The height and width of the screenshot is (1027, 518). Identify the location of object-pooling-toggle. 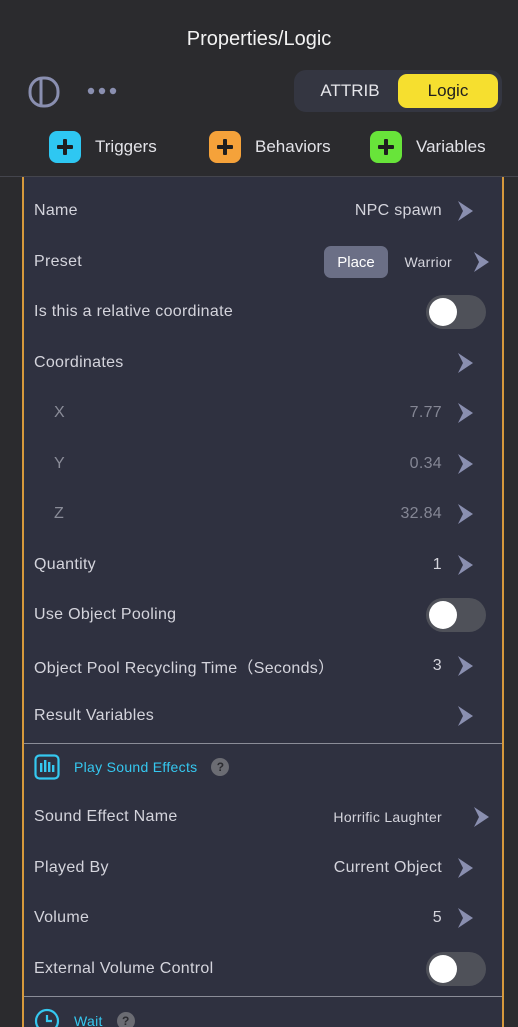
(456, 615).